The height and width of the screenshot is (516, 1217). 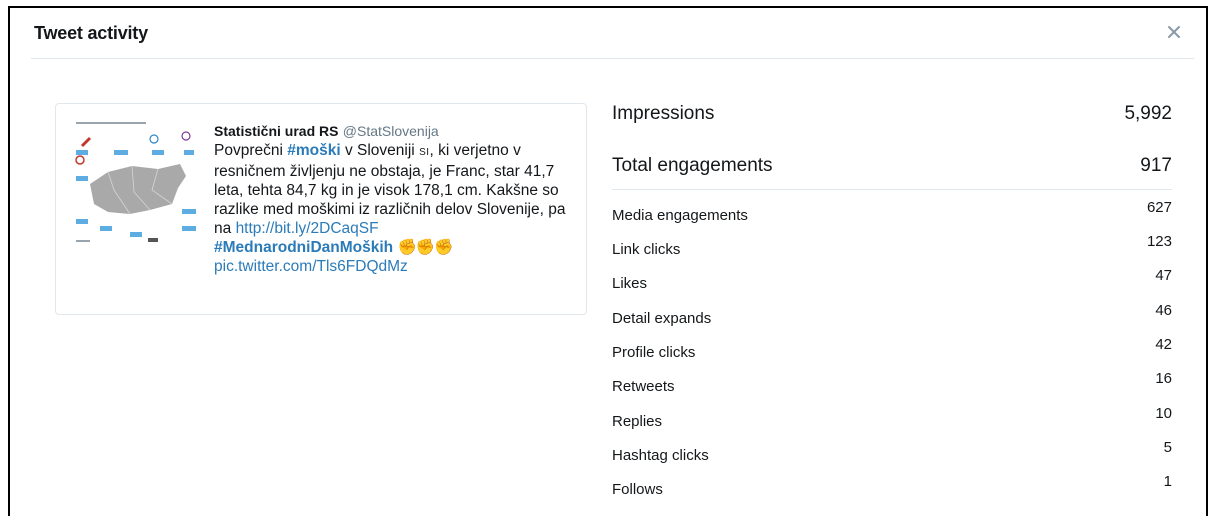 What do you see at coordinates (892, 417) in the screenshot?
I see `metric-row-replies: Replies 10` at bounding box center [892, 417].